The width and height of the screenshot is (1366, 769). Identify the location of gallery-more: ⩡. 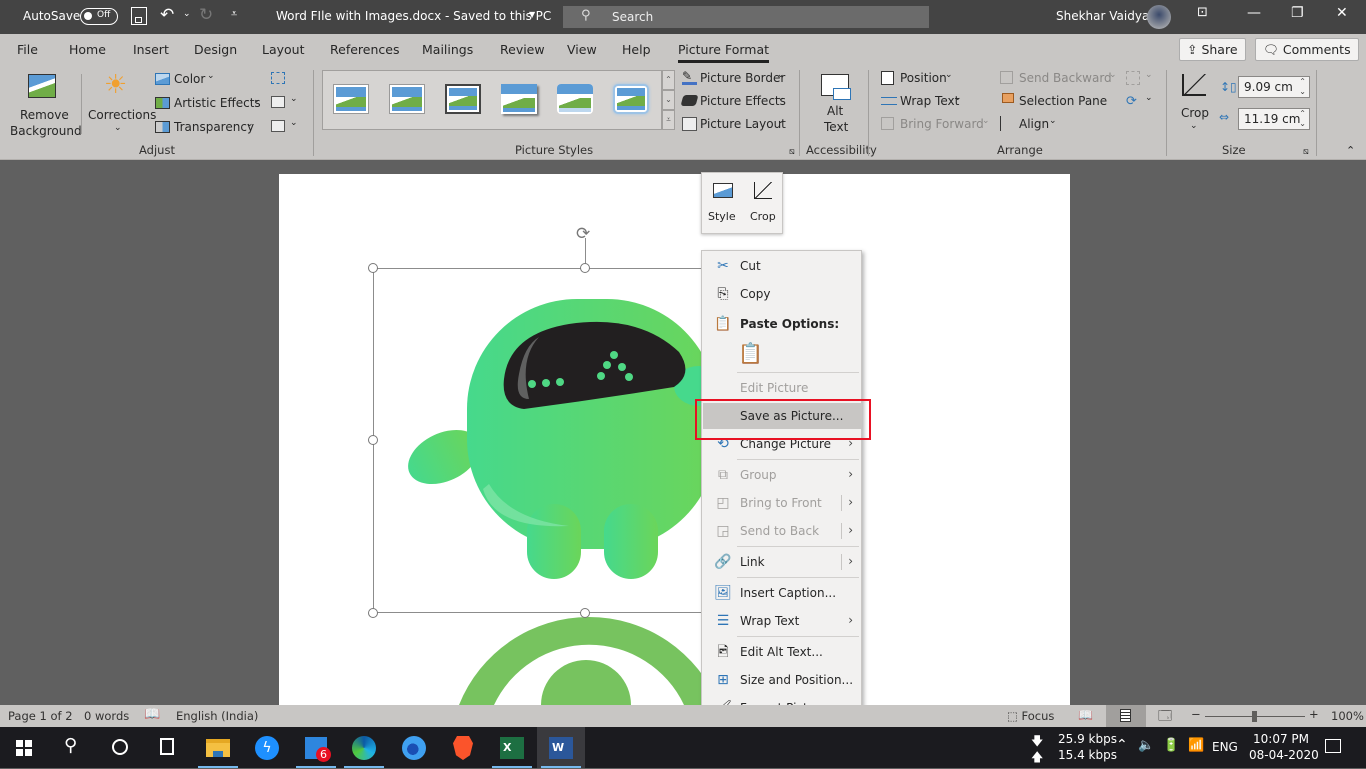
(668, 120).